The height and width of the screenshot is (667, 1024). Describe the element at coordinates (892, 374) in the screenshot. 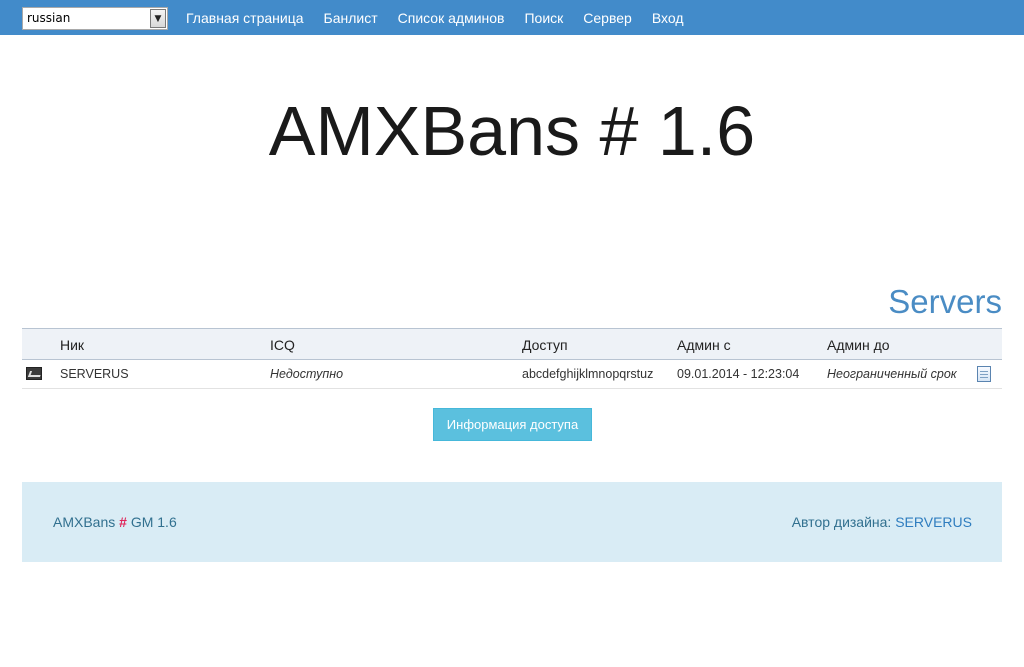

I see `cell-admin-to: Неограниченный срок` at that location.